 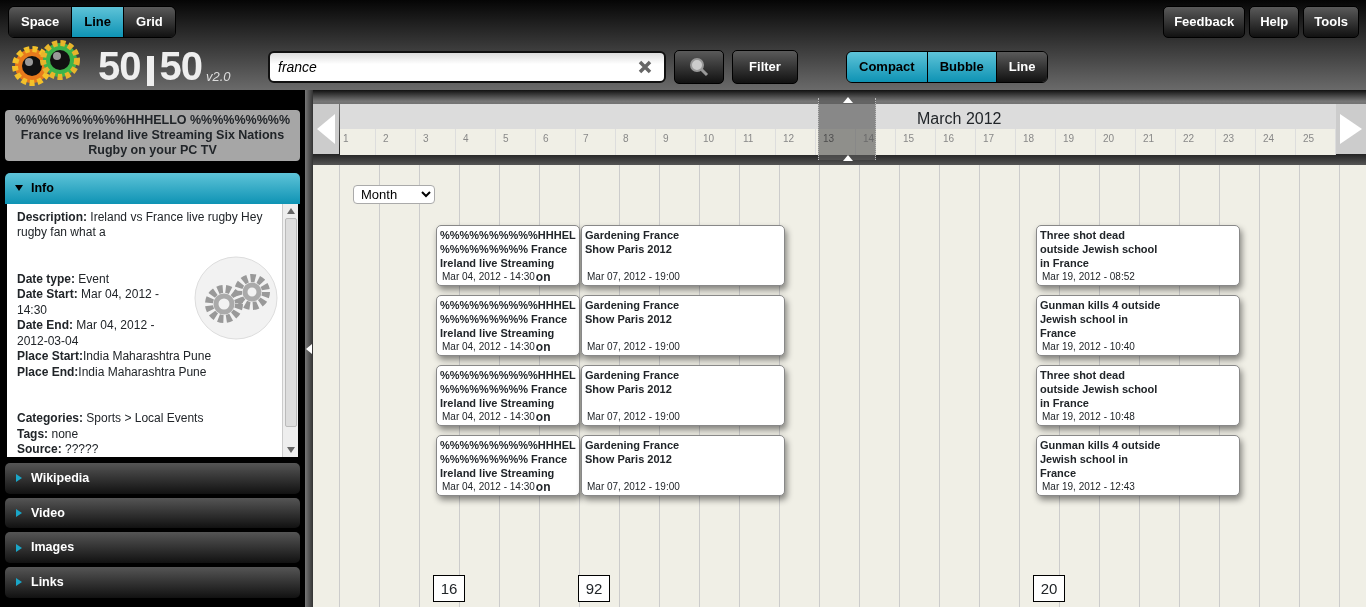 I want to click on event-card: Gunman kills 4 outside Jewish school in France Mar 19, 2012 - 12:43, so click(x=1138, y=465).